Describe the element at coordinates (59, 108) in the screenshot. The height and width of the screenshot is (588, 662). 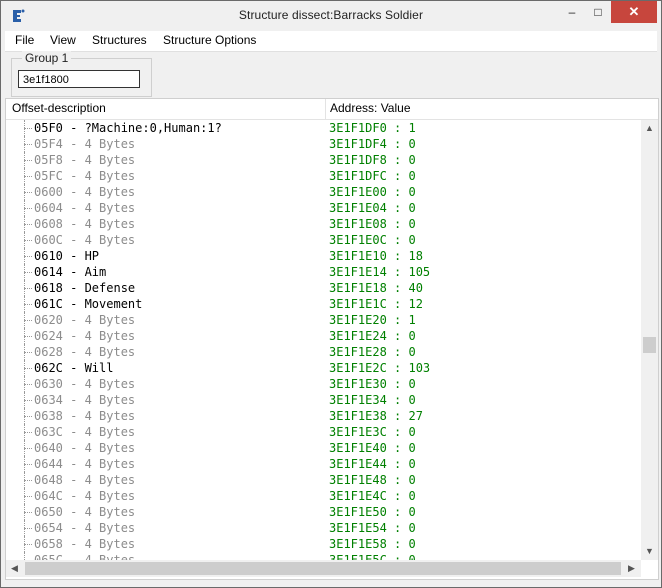
I see `offset-description-header: Offset-description` at that location.